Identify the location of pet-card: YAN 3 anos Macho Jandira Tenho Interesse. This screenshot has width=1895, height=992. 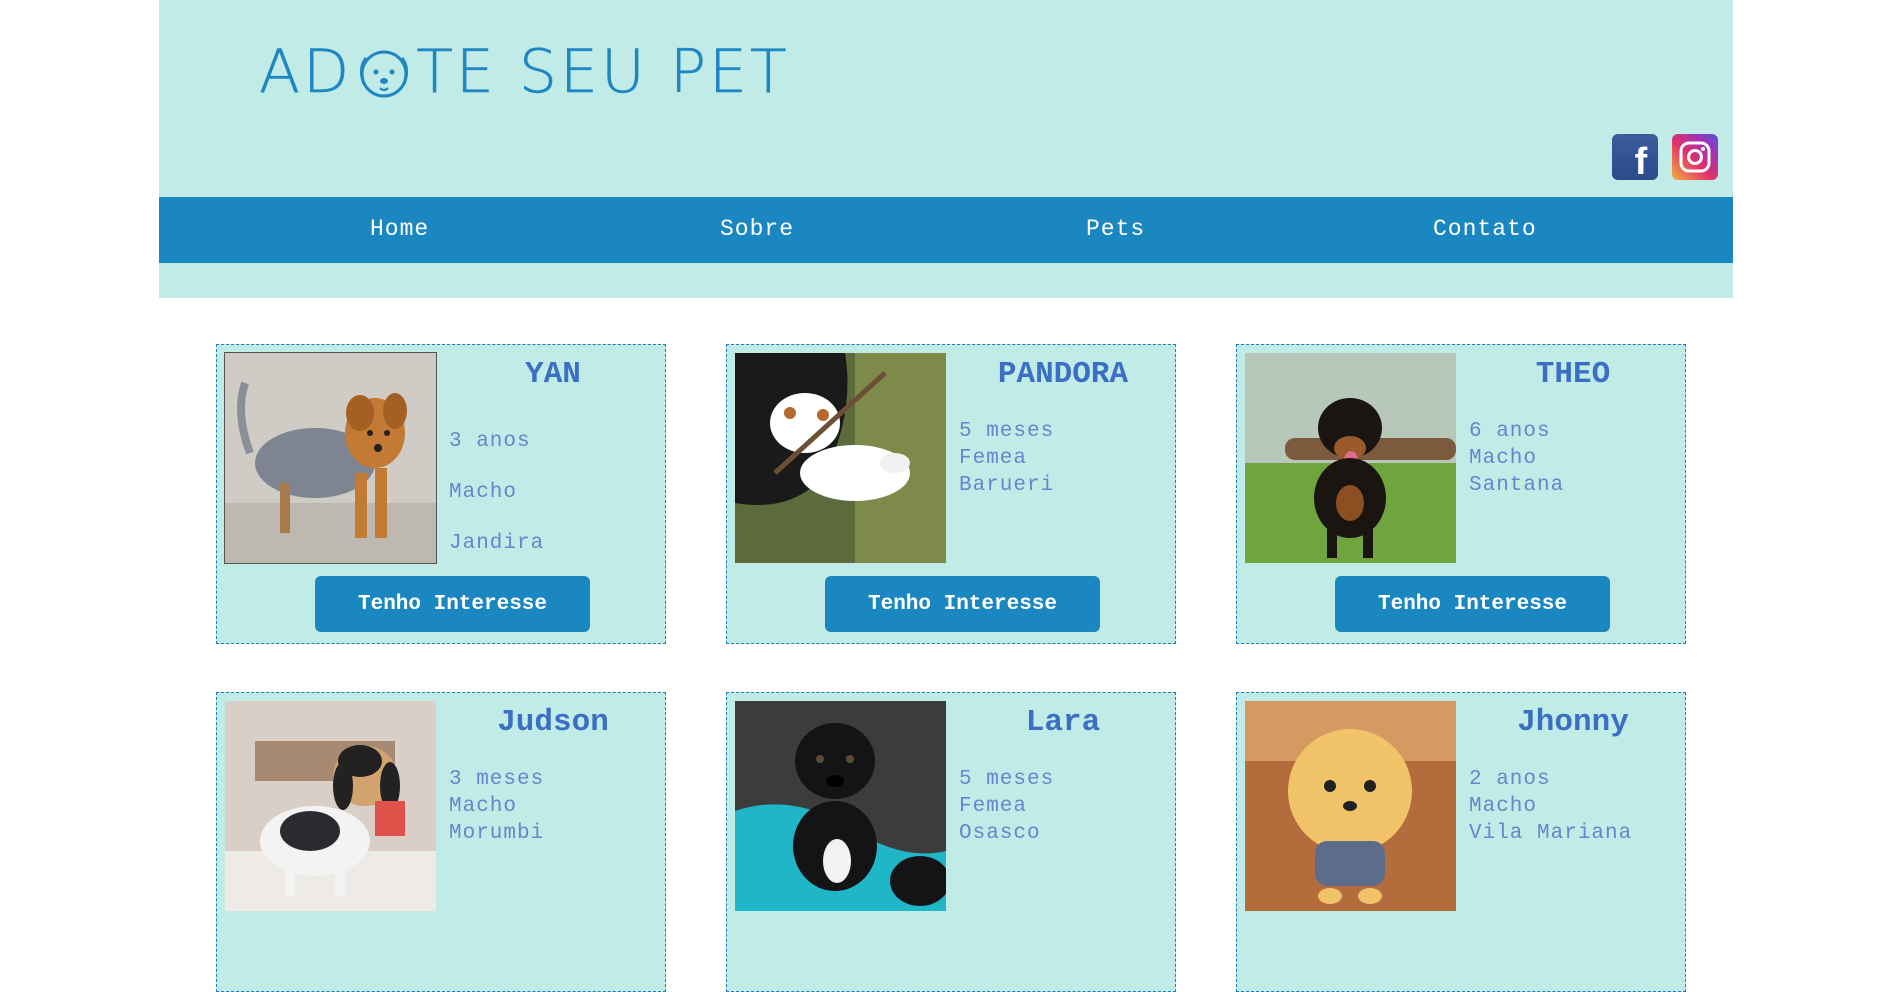
(441, 494).